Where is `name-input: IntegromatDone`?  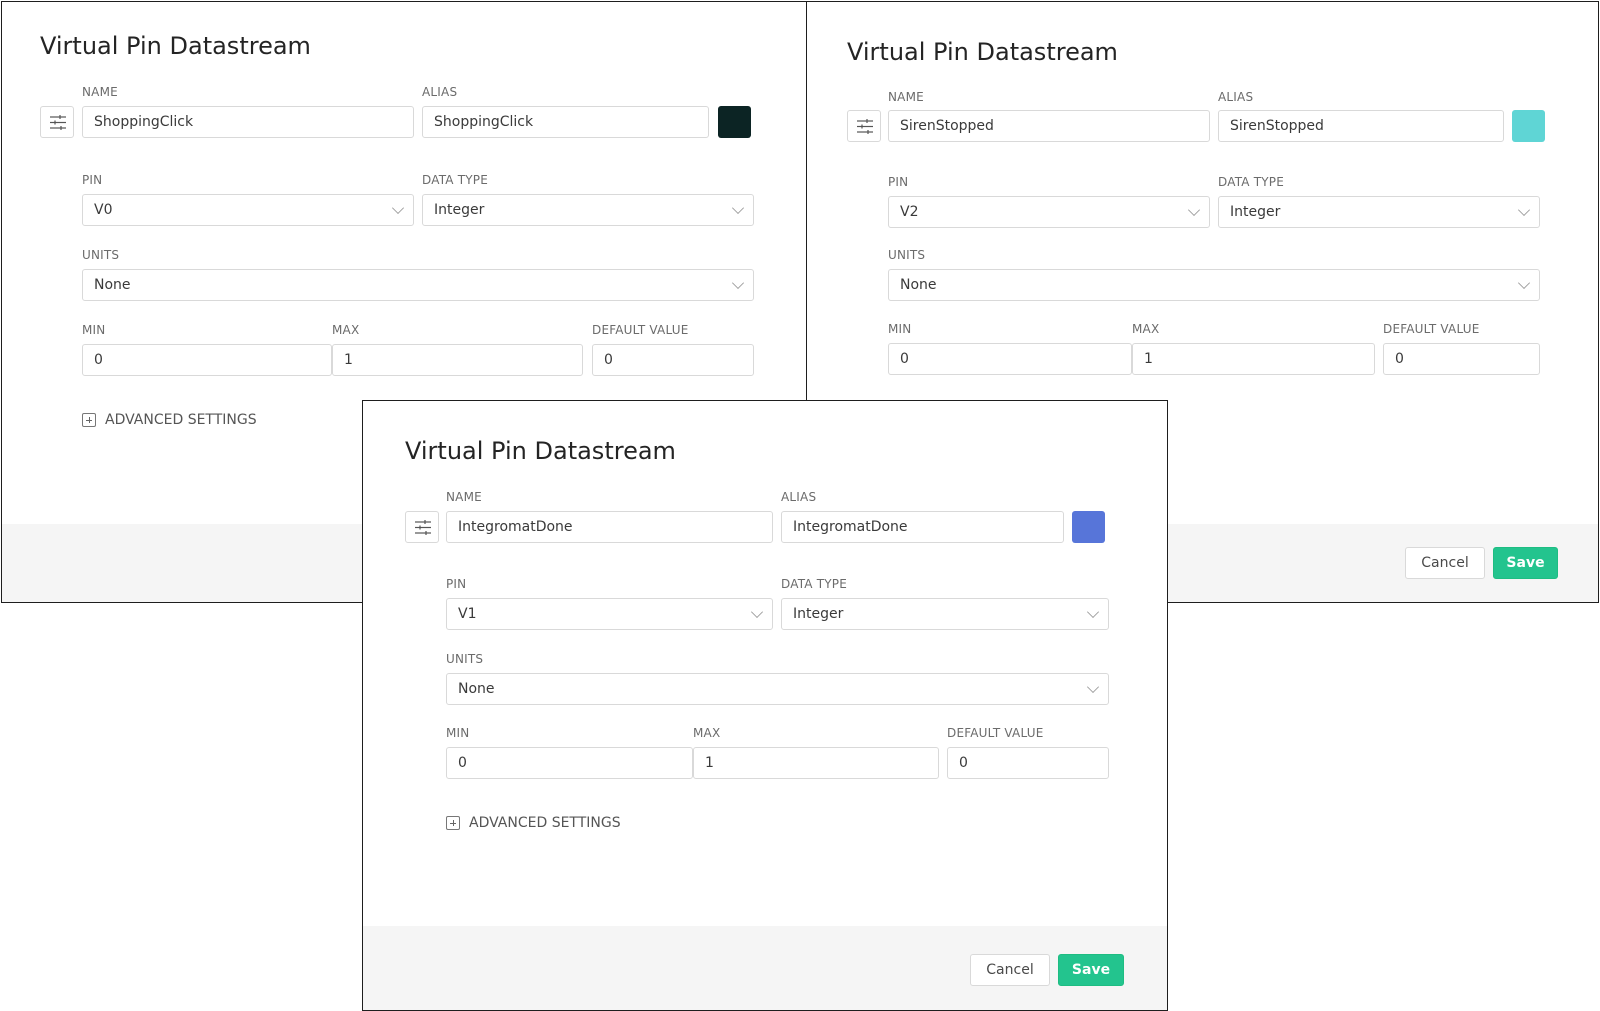 name-input: IntegromatDone is located at coordinates (609, 527).